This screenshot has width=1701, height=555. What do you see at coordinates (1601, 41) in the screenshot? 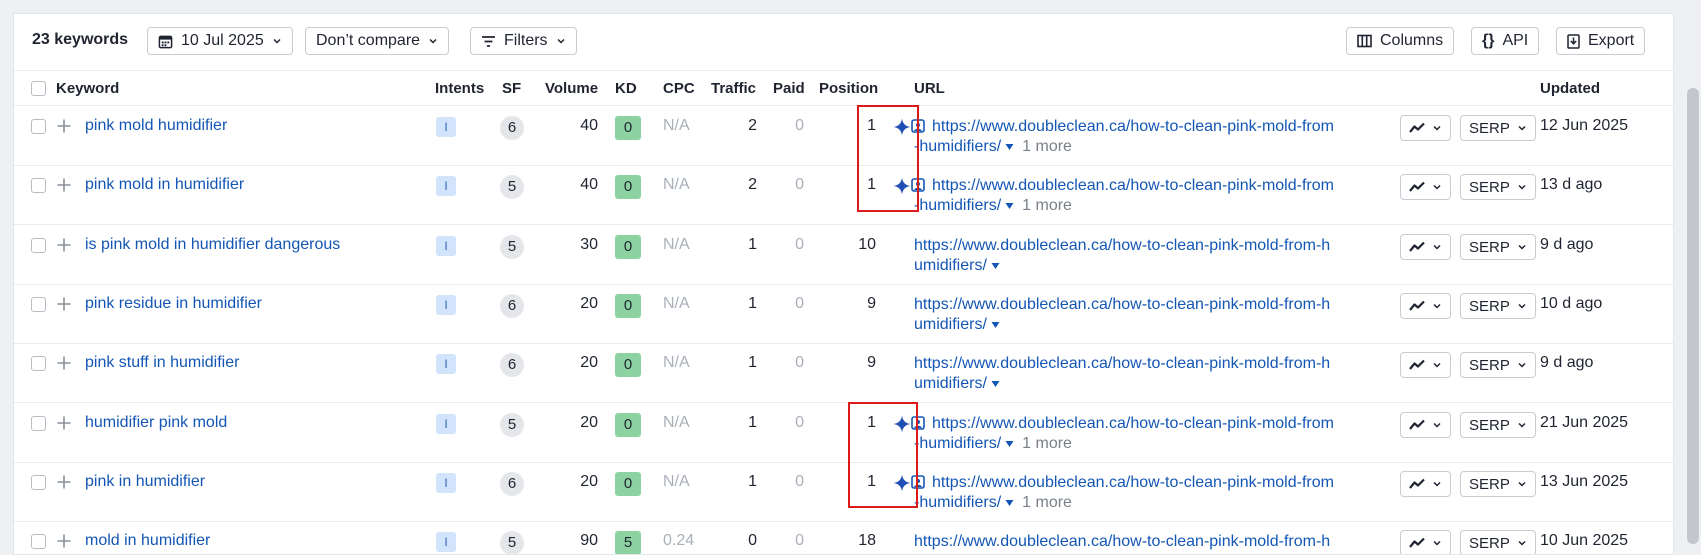
I see `export-button: Export` at bounding box center [1601, 41].